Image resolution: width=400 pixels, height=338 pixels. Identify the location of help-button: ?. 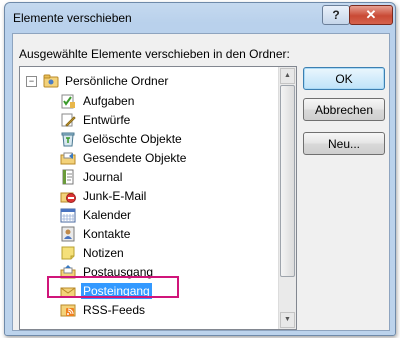
(336, 15).